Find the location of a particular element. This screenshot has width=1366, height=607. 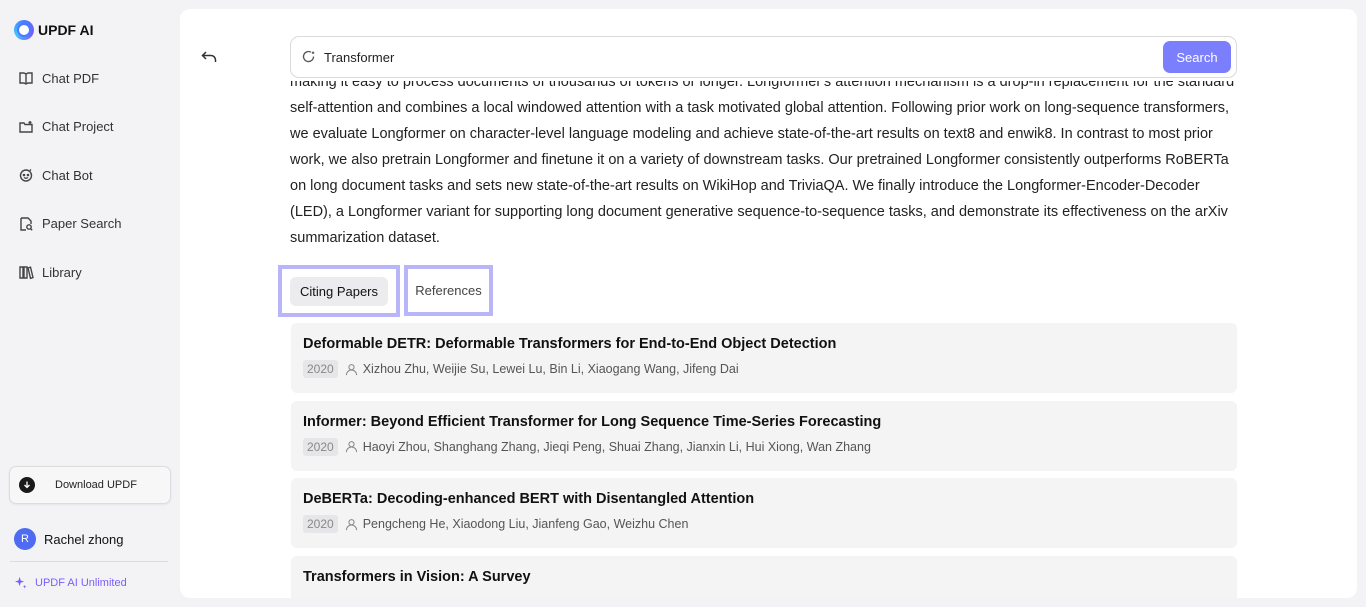

sidebar-item-paper-search: Paper Search is located at coordinates (90, 224).